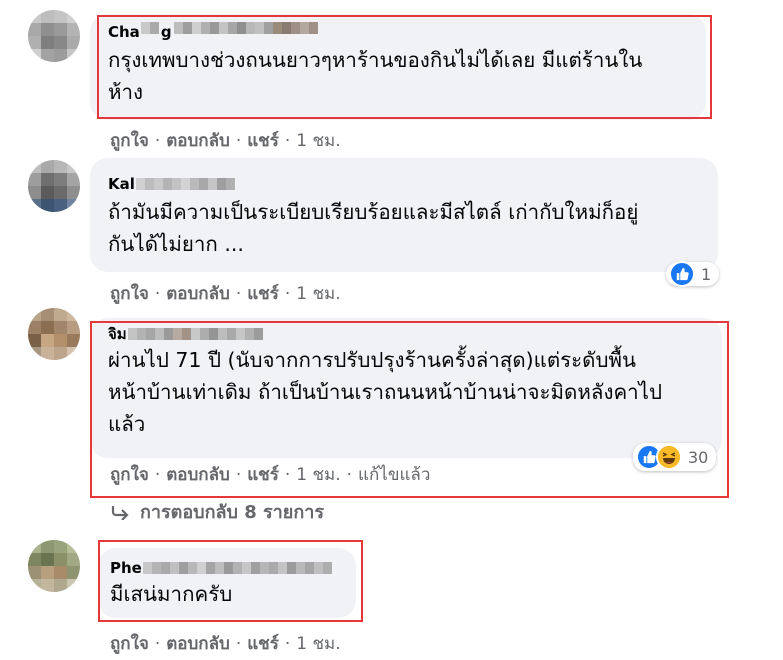 This screenshot has width=783, height=660. Describe the element at coordinates (121, 184) in the screenshot. I see `author-name: Kal` at that location.